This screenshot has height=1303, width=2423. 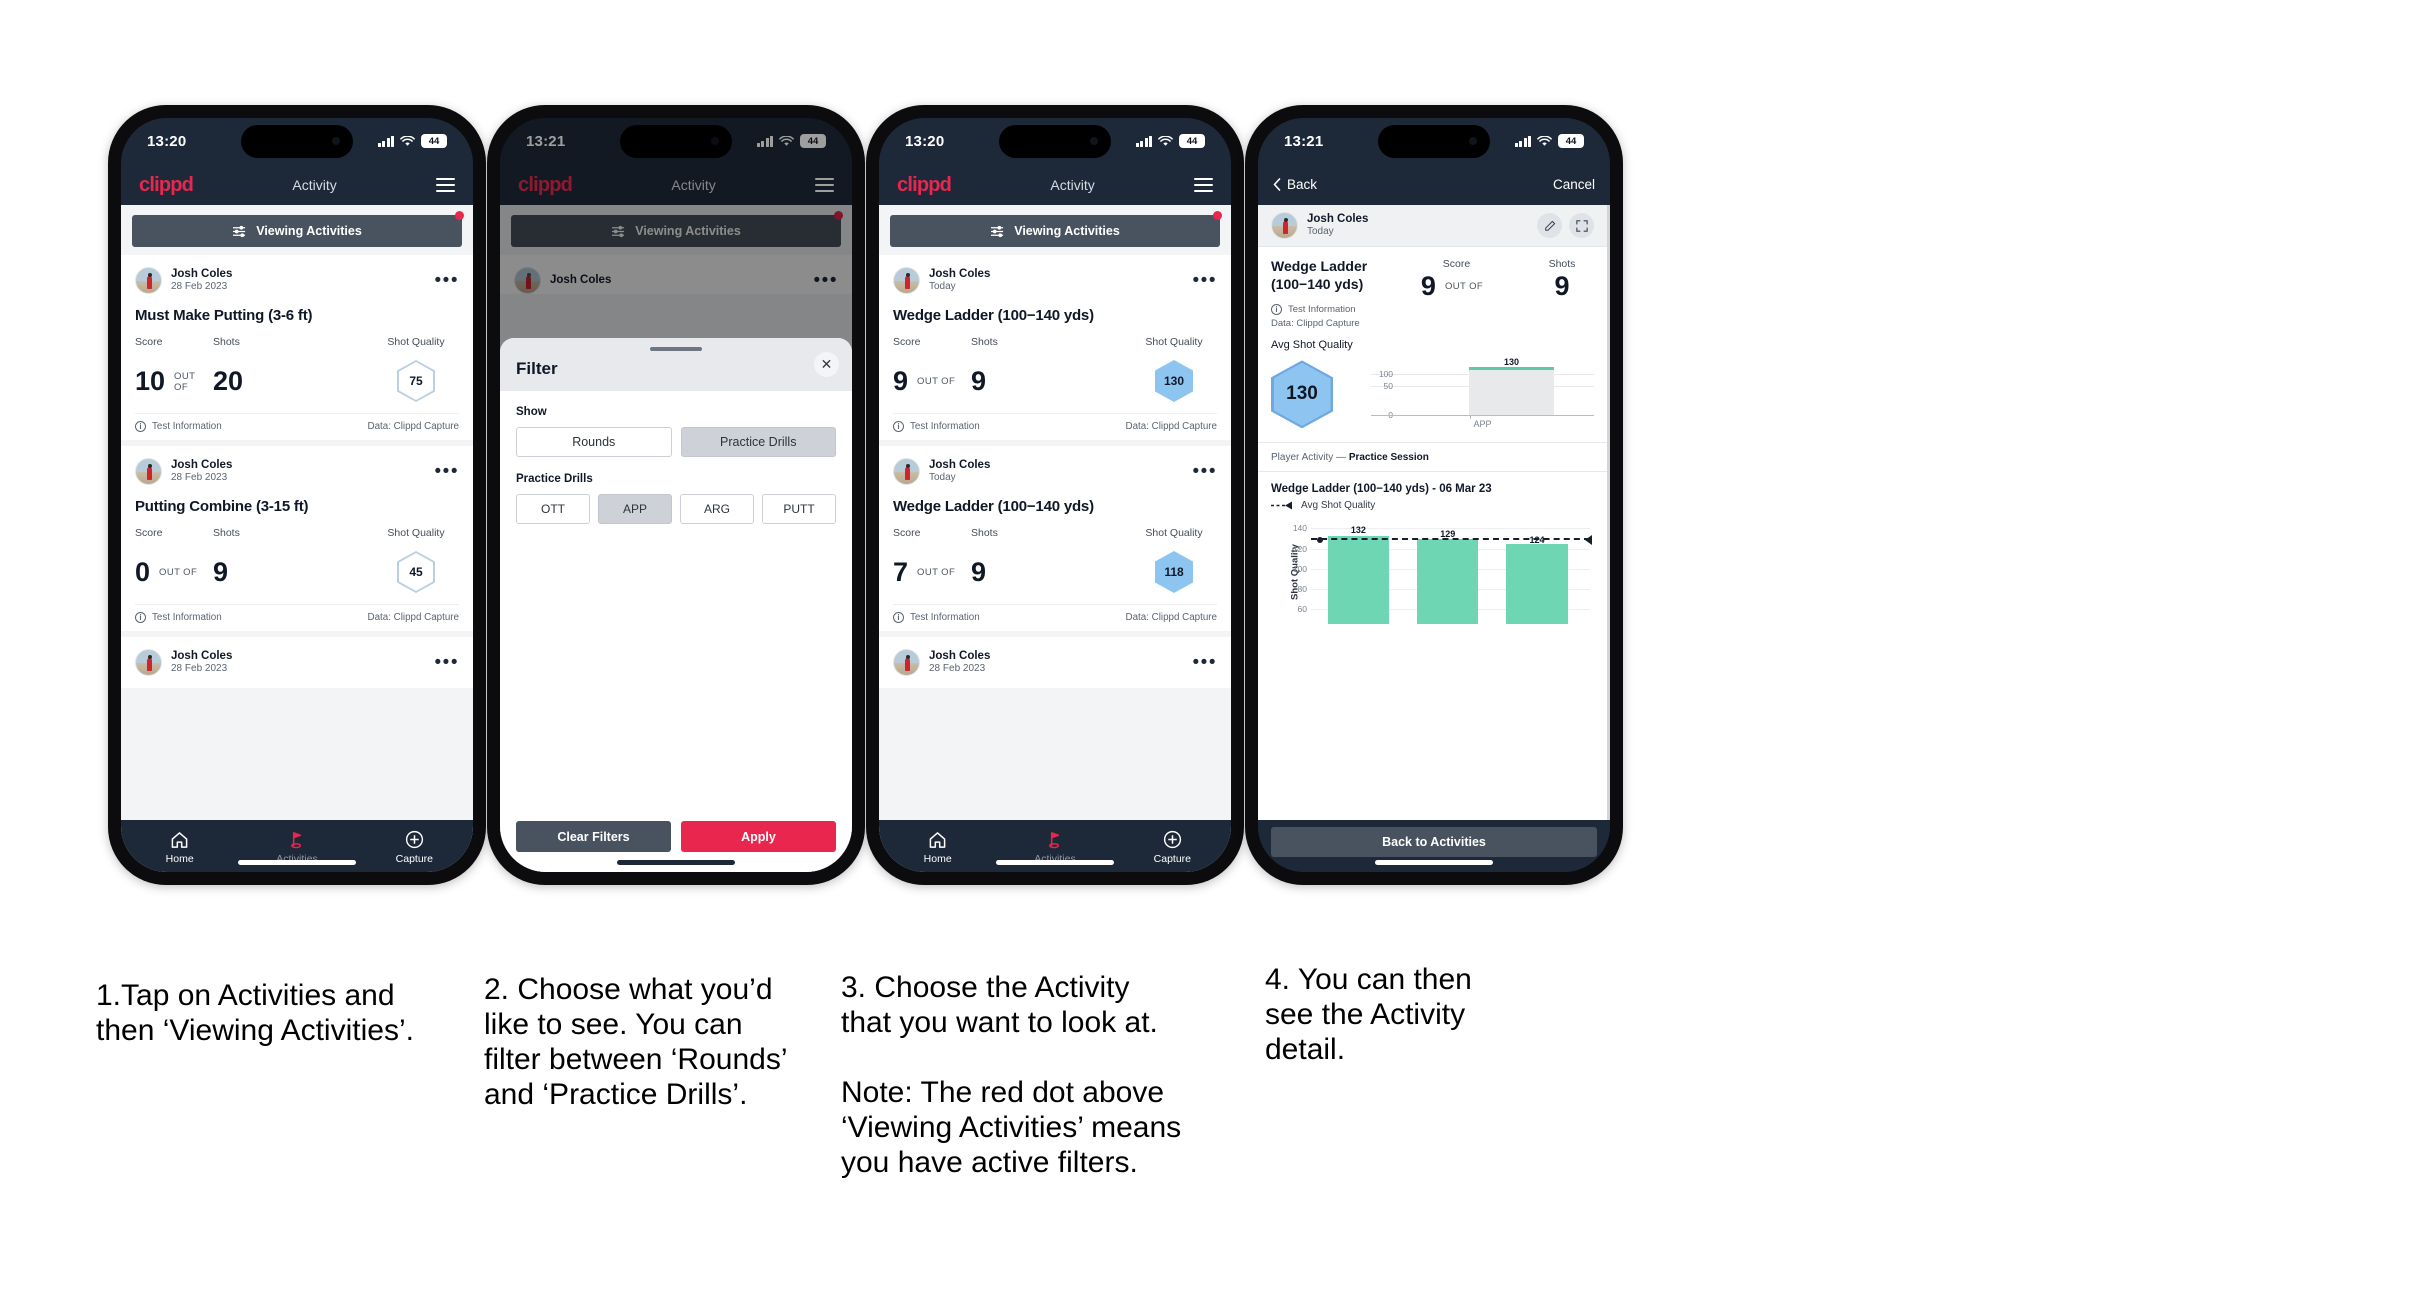 I want to click on shot-quality-hexagon: 118, so click(x=1174, y=572).